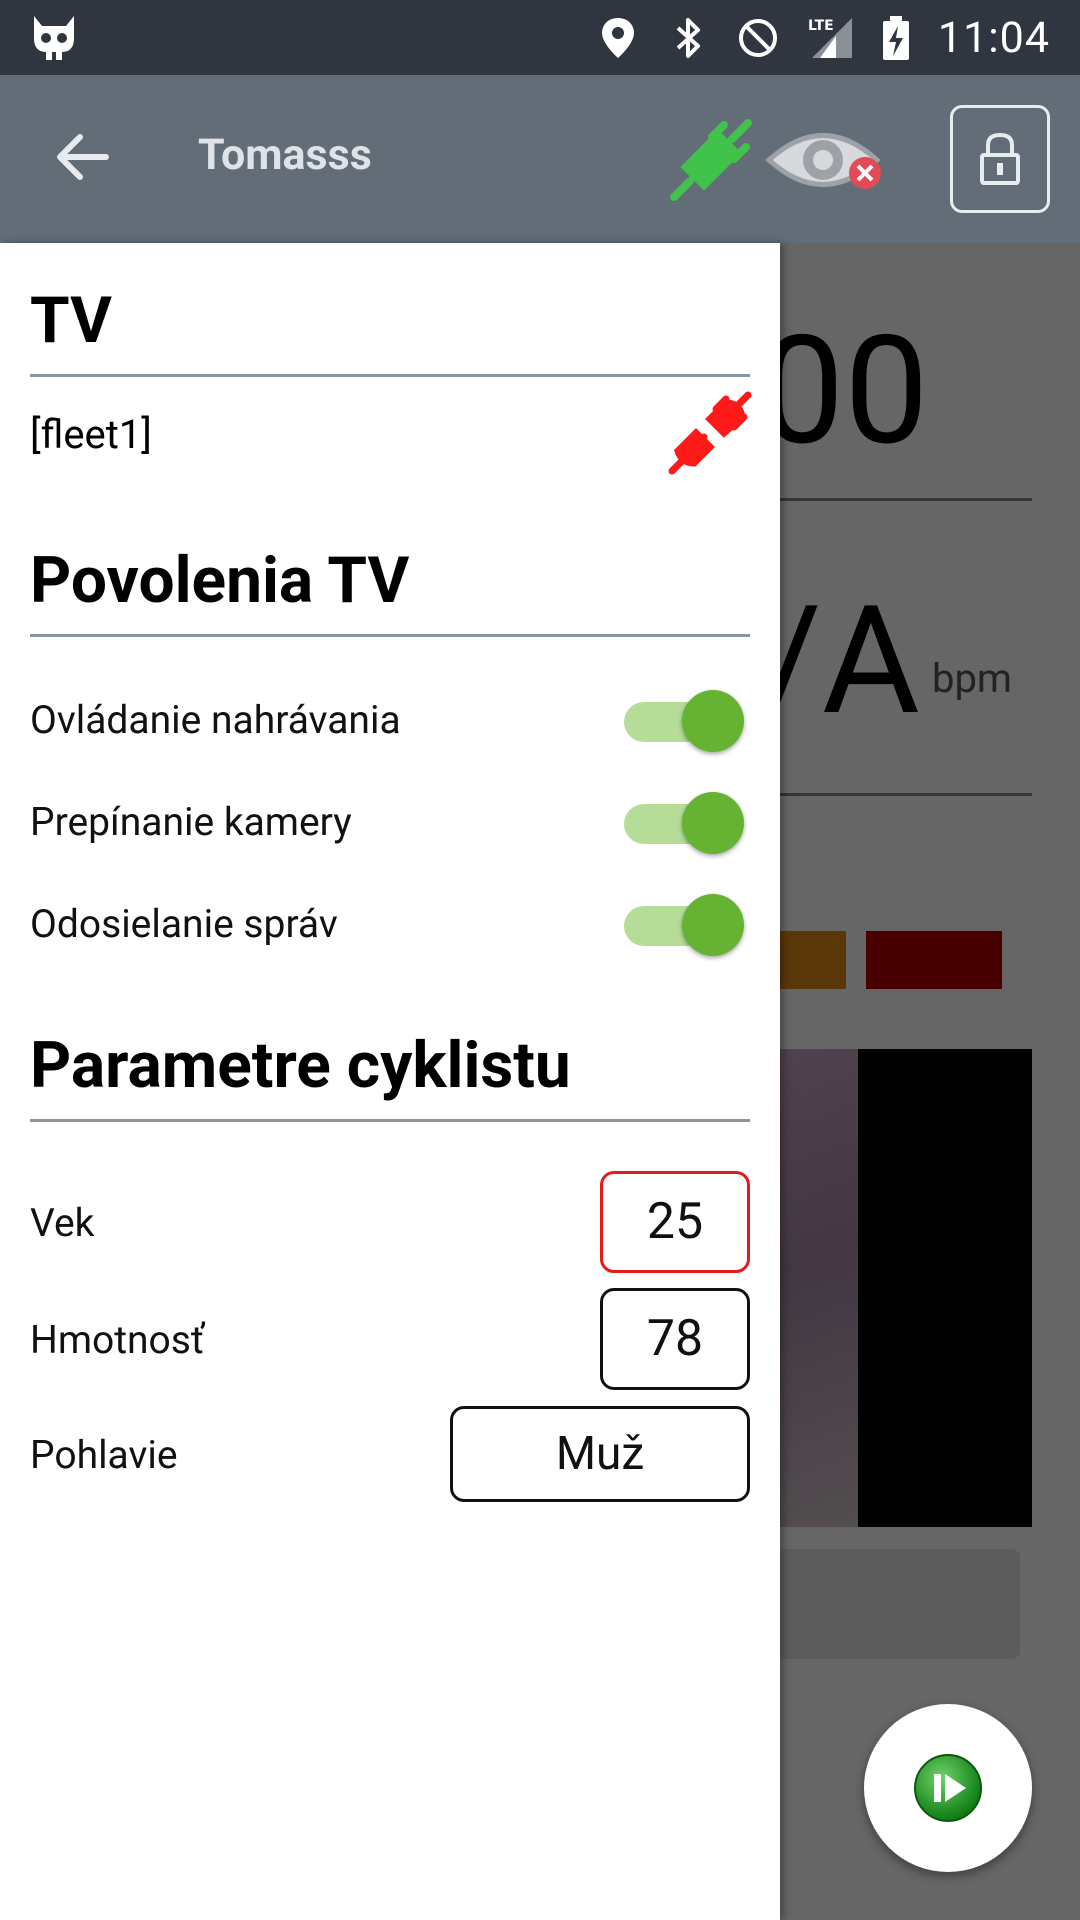  I want to click on recording-control-switch, so click(684, 719).